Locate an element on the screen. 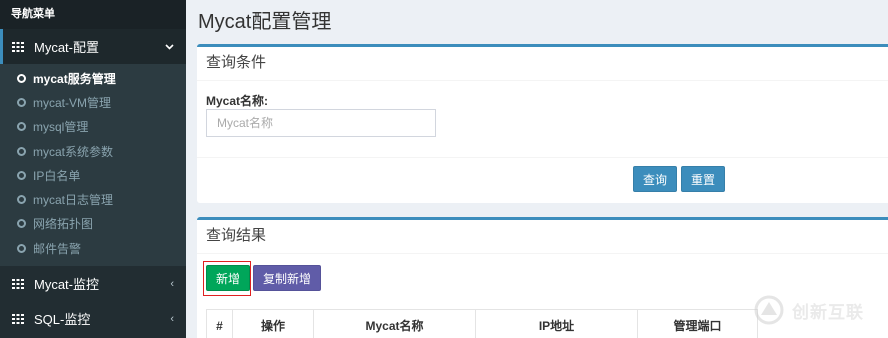 The image size is (888, 338). add-button: 新增 is located at coordinates (228, 278).